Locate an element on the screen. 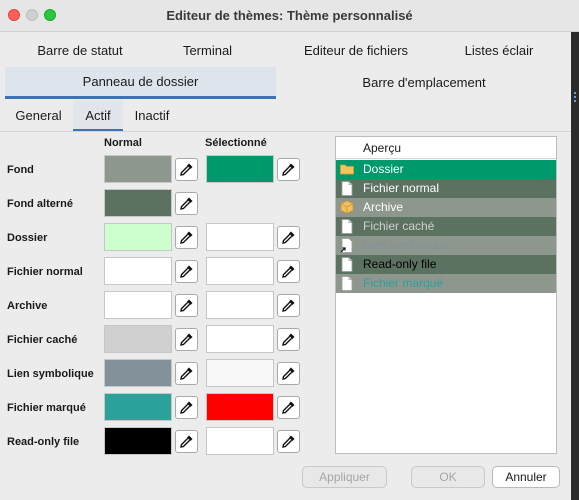 This screenshot has height=500, width=579. folder-icon is located at coordinates (347, 169).